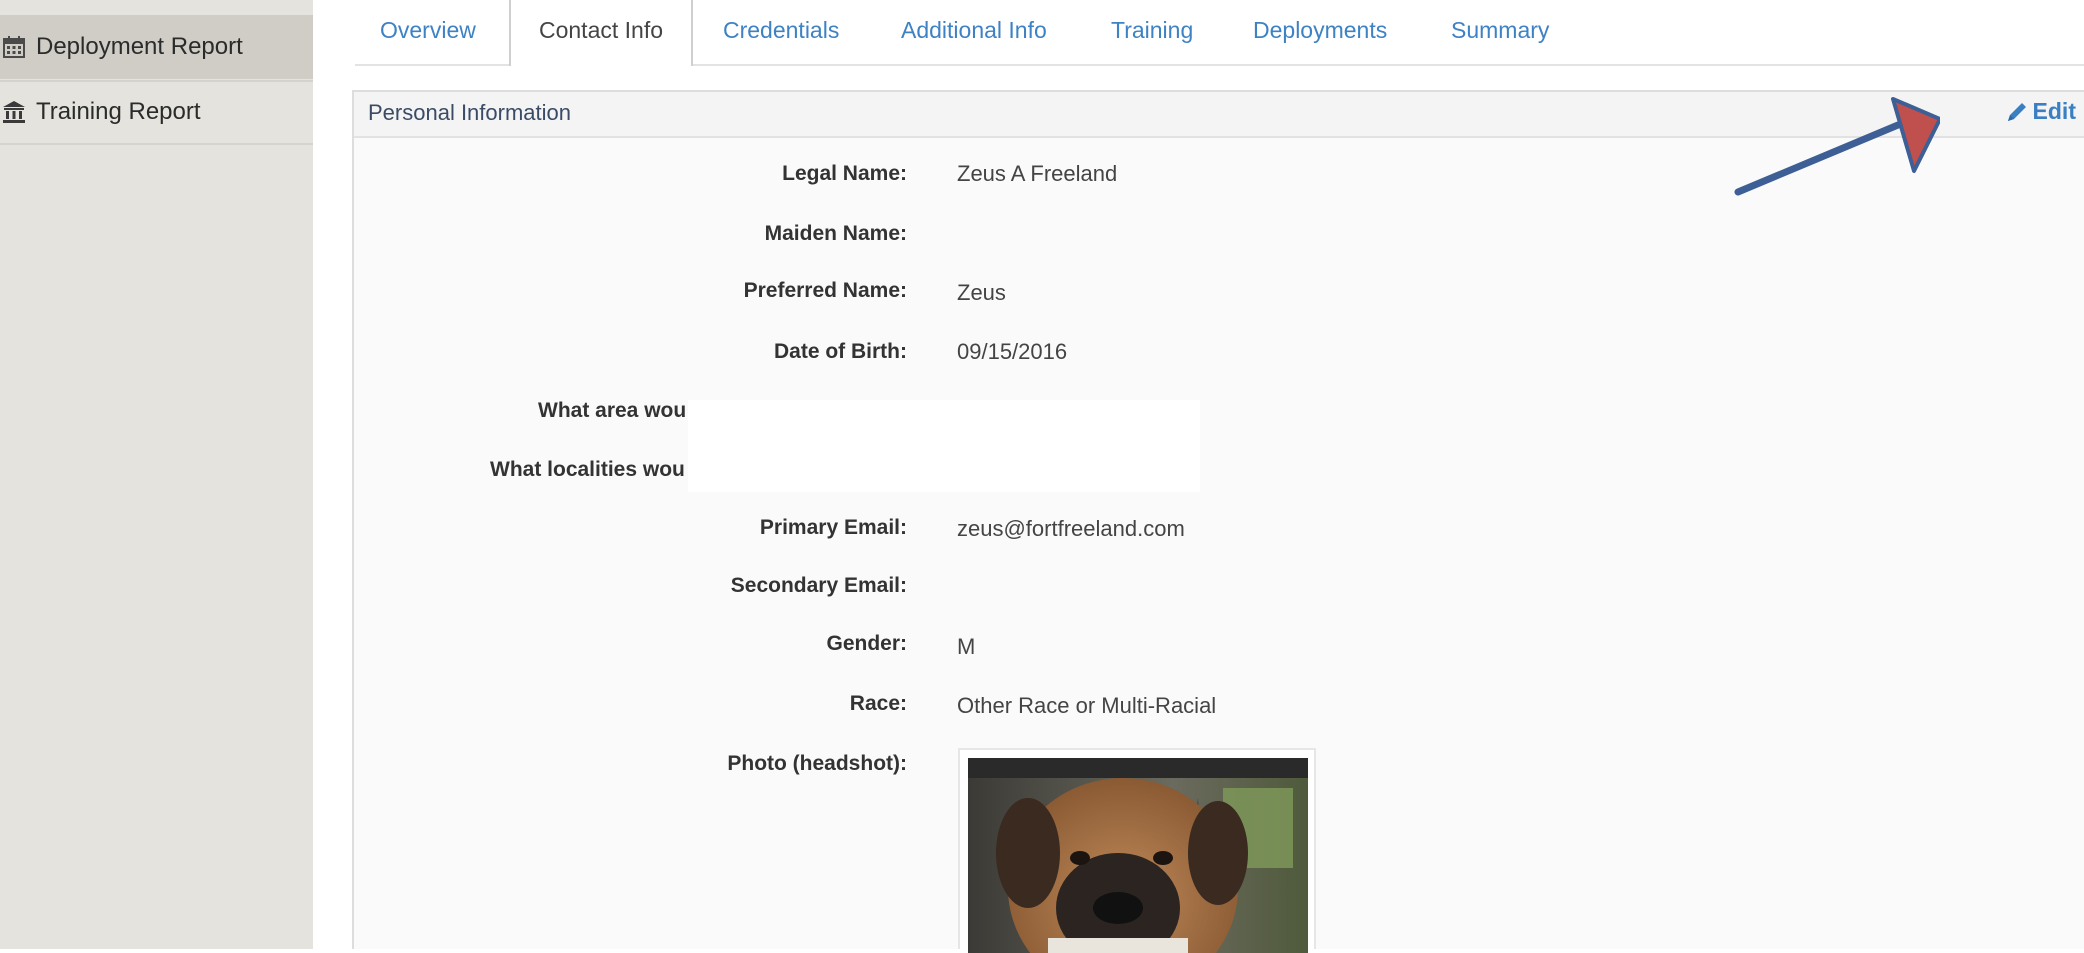 The image size is (2084, 953). I want to click on tab-training: Training, so click(1152, 32).